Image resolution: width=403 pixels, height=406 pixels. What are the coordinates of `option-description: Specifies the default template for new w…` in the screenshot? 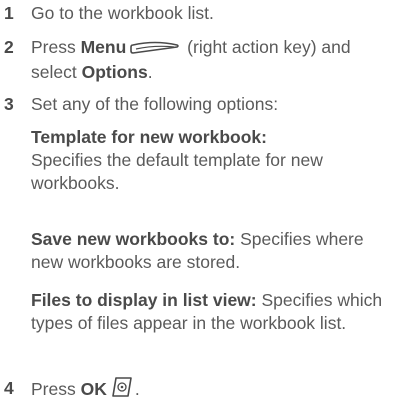 It's located at (177, 171).